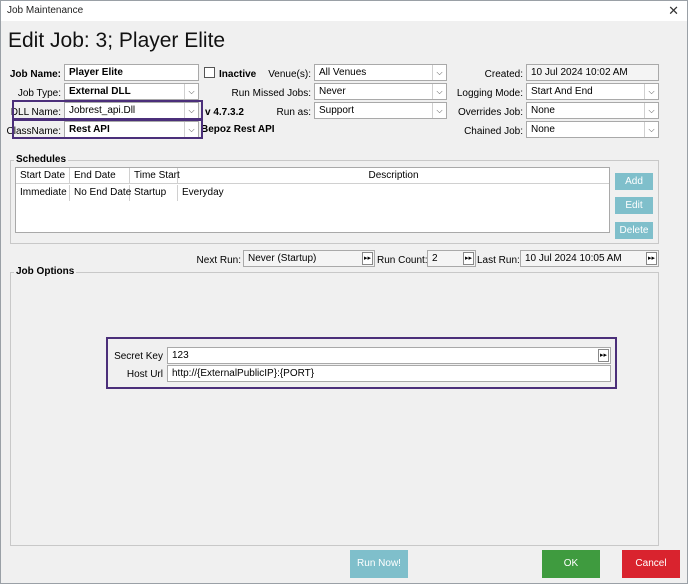 The image size is (688, 584). Describe the element at coordinates (592, 110) in the screenshot. I see `overrides-job-select: None ⌵` at that location.